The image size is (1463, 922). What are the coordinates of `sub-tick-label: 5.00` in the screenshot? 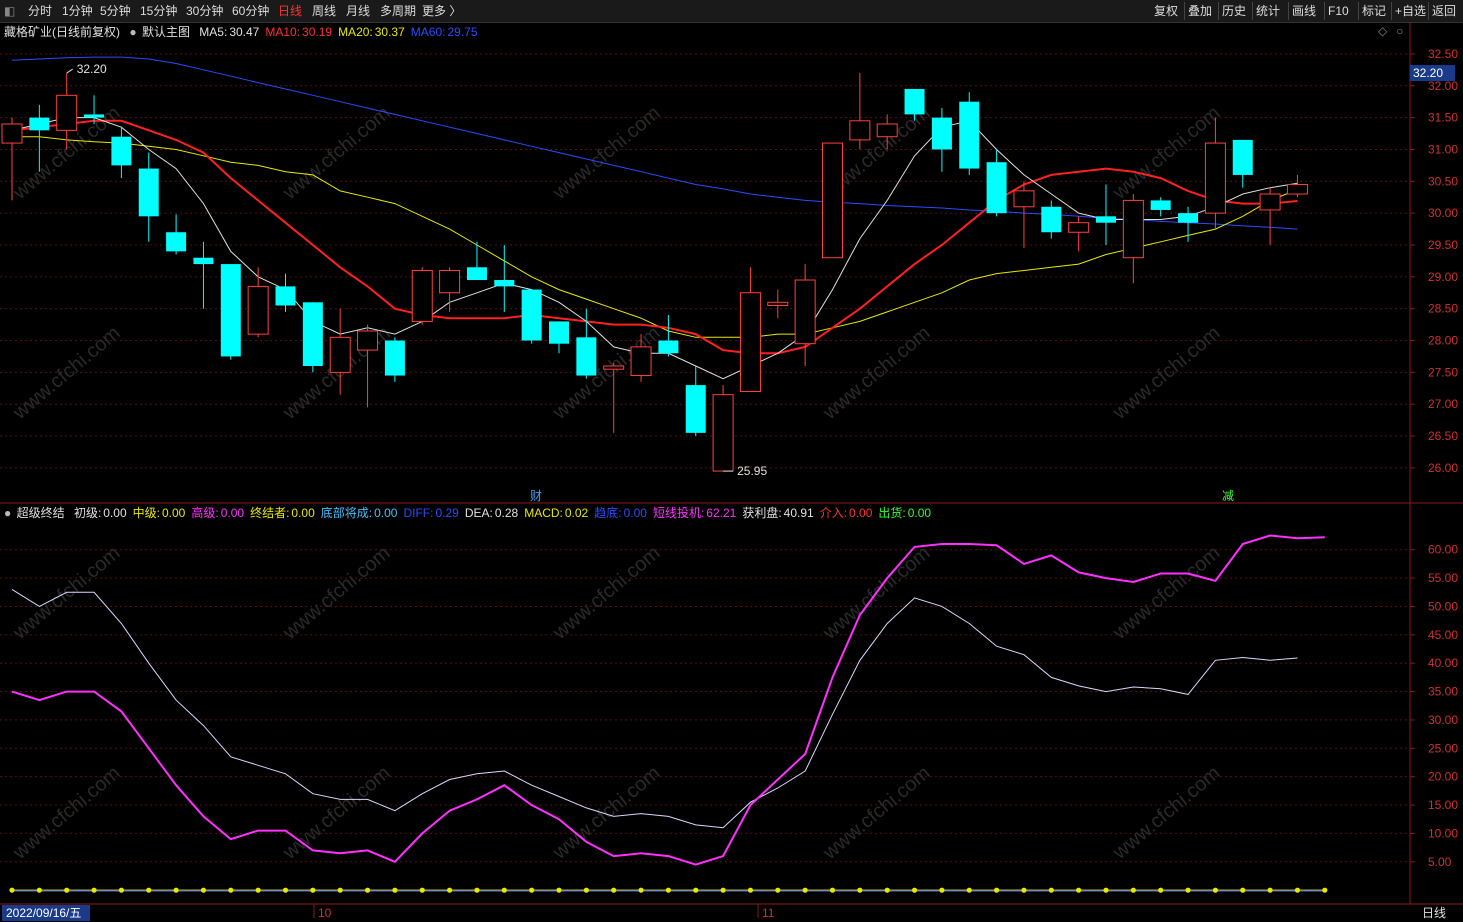 It's located at (1440, 862).